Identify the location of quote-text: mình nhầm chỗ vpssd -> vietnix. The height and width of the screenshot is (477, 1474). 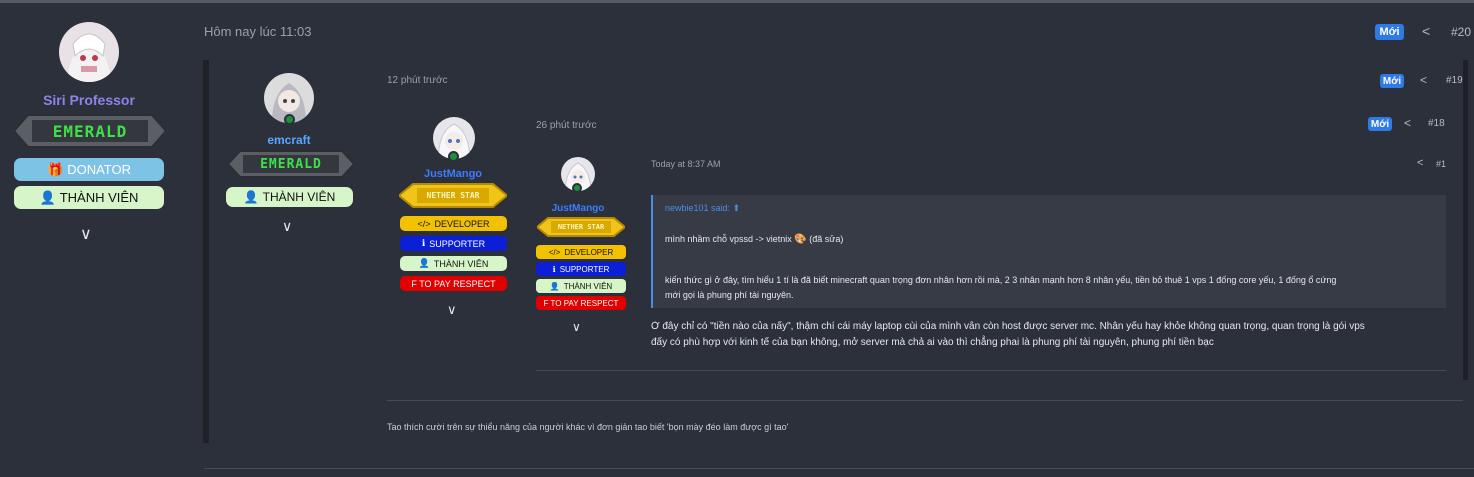
(728, 239).